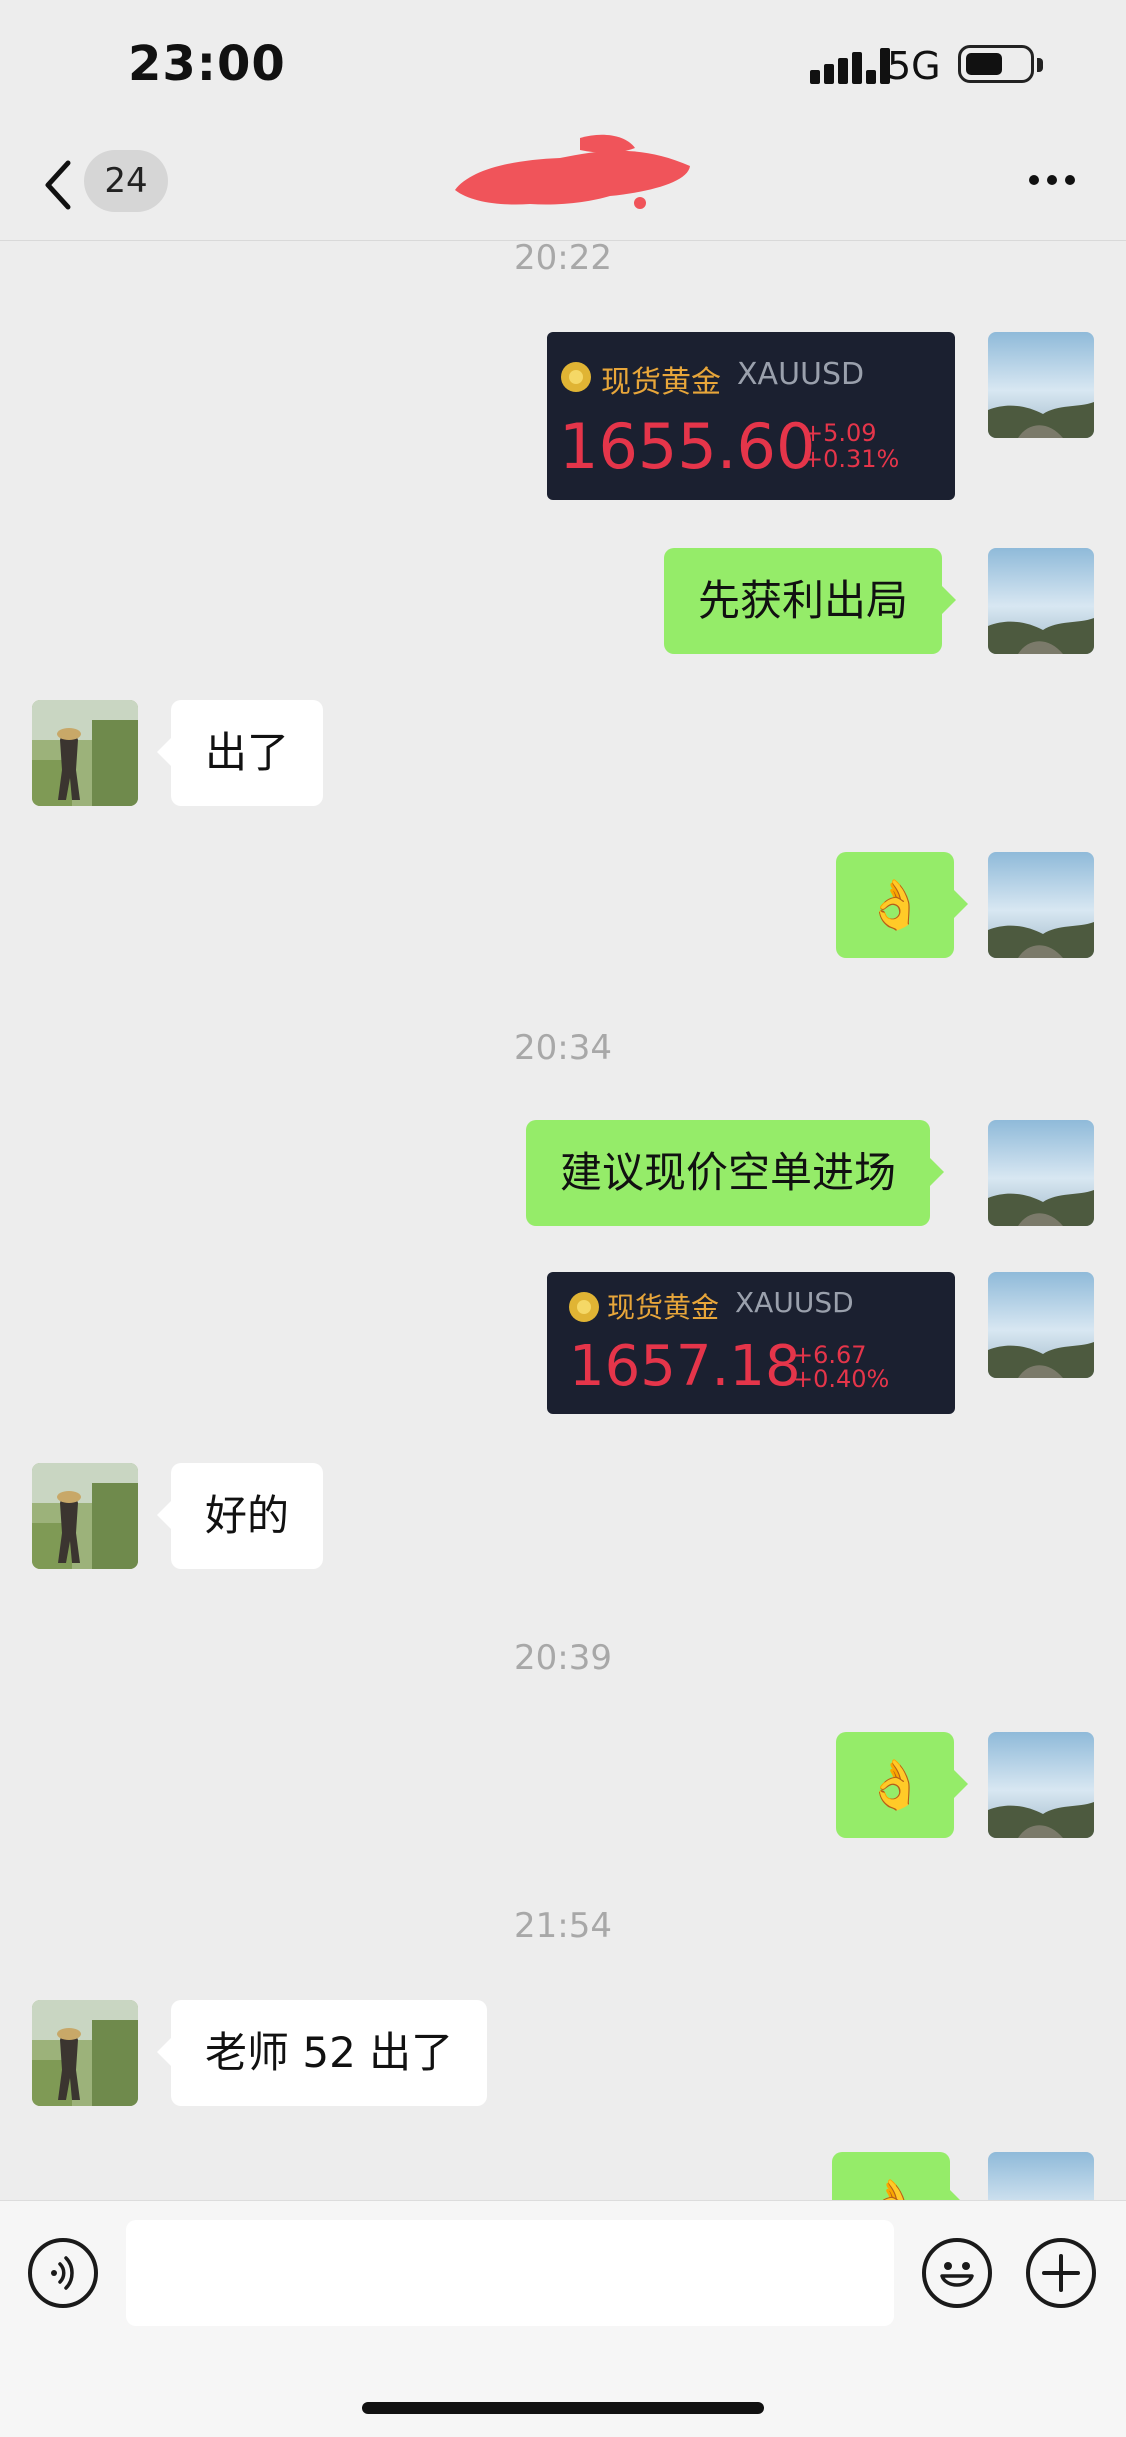 The width and height of the screenshot is (1126, 2437). What do you see at coordinates (563, 258) in the screenshot?
I see `timestamp: 20:22` at bounding box center [563, 258].